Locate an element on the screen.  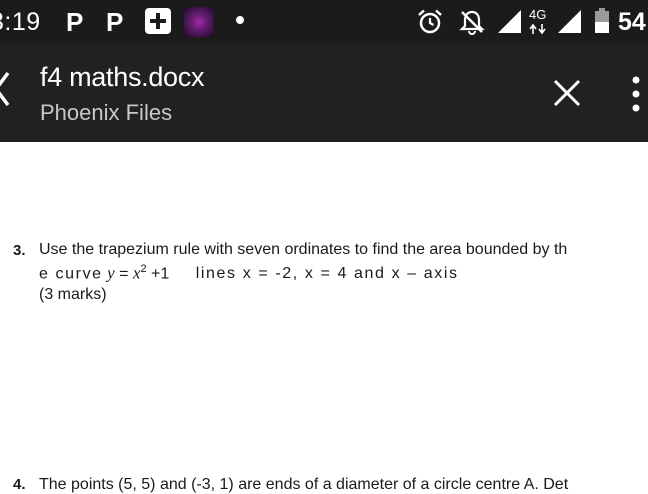
close-icon is located at coordinates (567, 93).